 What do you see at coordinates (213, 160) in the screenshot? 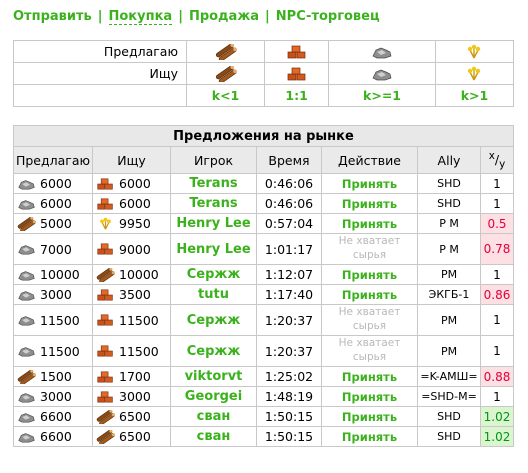
I see `col-player: Игрок` at bounding box center [213, 160].